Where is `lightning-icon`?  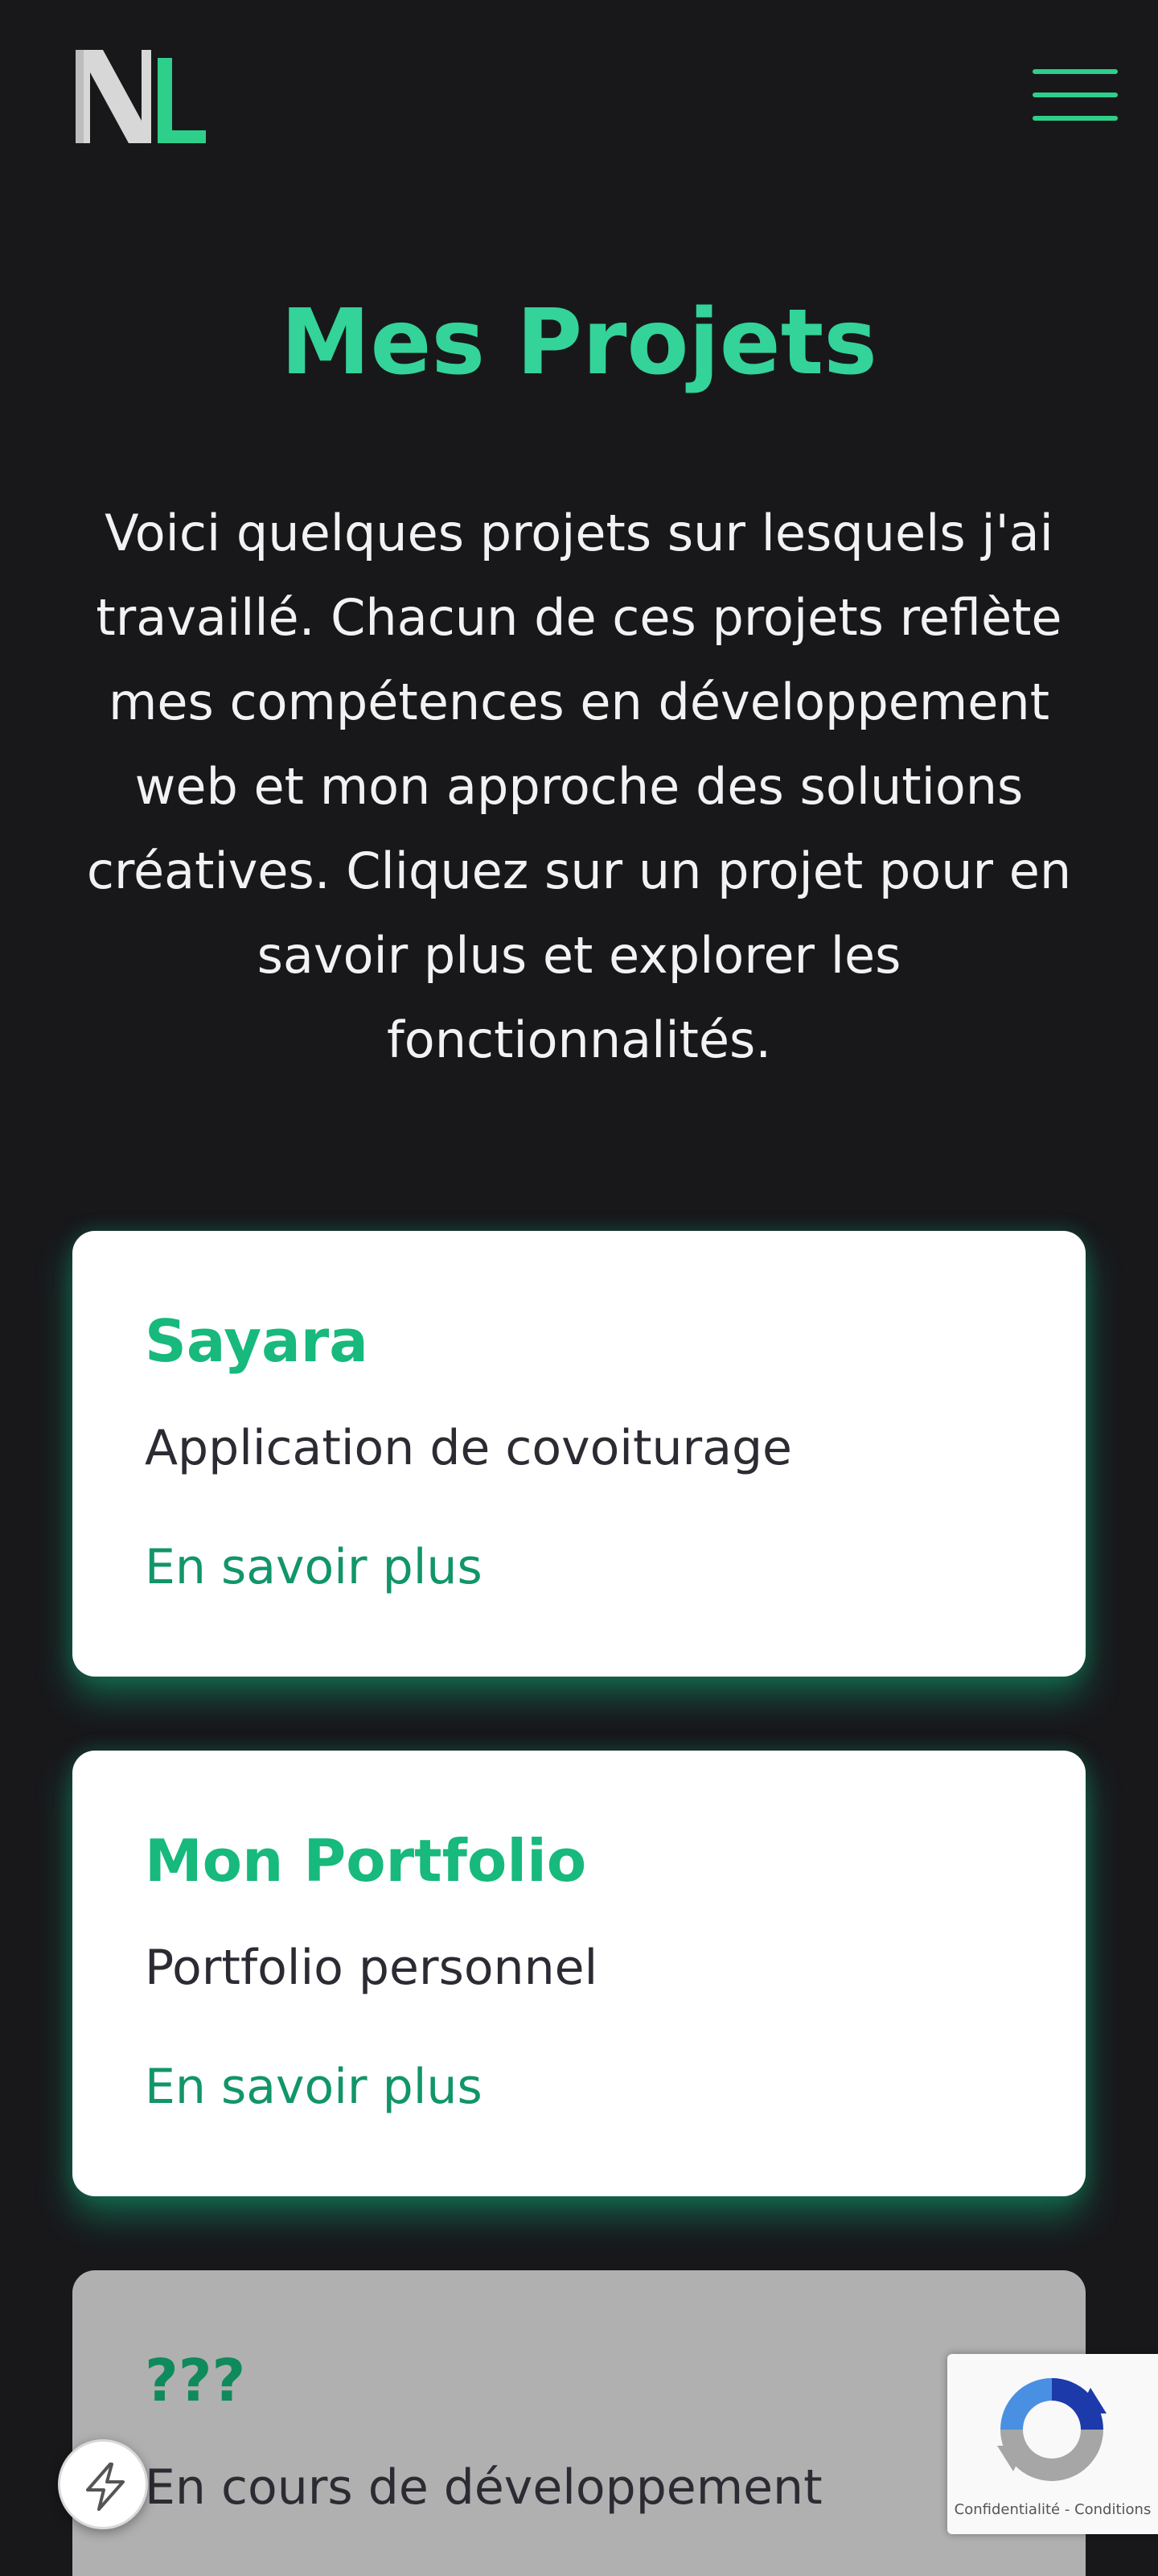
lightning-icon is located at coordinates (106, 2487).